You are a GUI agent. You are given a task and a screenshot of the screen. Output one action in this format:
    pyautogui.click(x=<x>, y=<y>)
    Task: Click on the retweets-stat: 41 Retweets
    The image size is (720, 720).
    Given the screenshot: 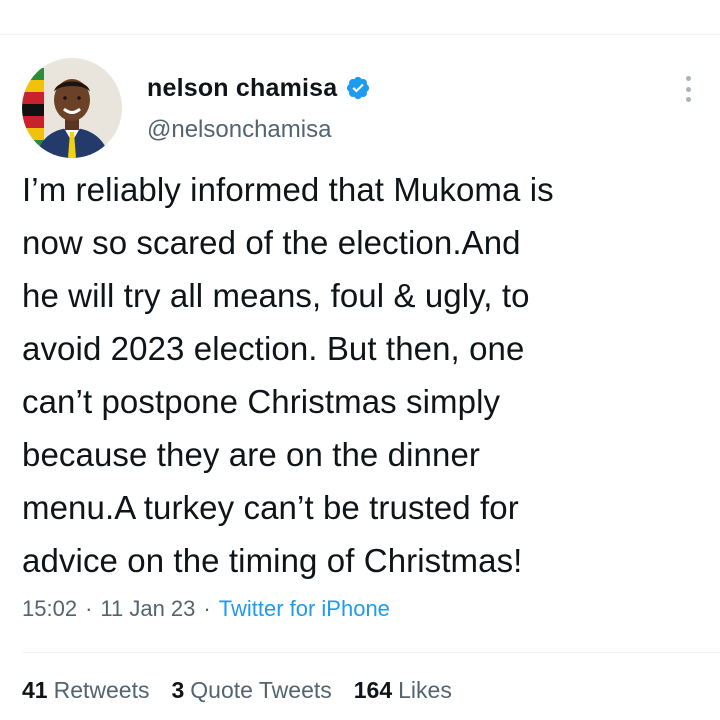 What is the action you would take?
    pyautogui.click(x=85, y=690)
    